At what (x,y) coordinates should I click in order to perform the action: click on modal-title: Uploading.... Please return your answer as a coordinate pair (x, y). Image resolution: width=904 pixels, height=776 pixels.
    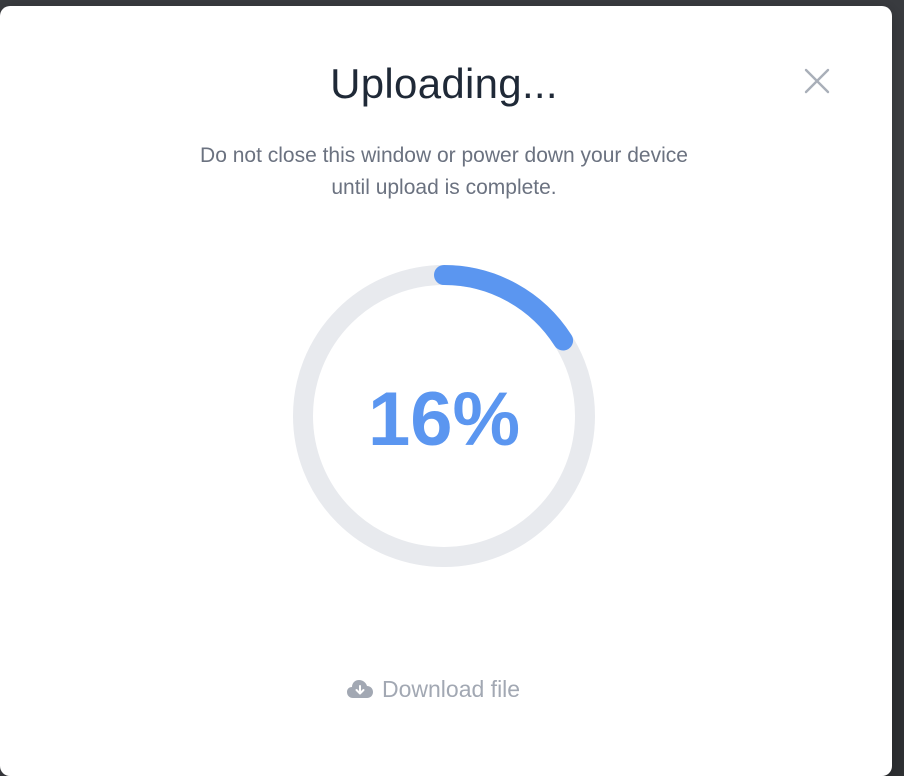
    Looking at the image, I should click on (444, 83).